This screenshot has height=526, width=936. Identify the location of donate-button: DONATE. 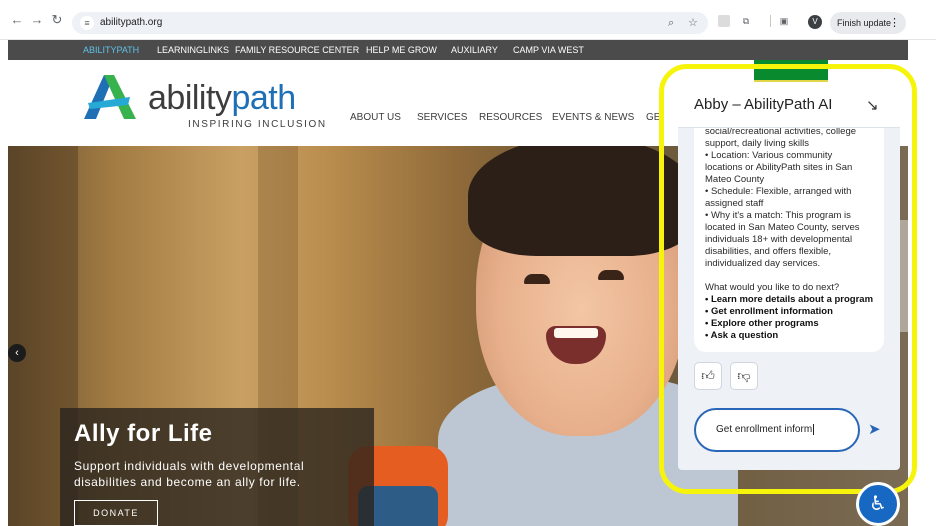
(116, 513).